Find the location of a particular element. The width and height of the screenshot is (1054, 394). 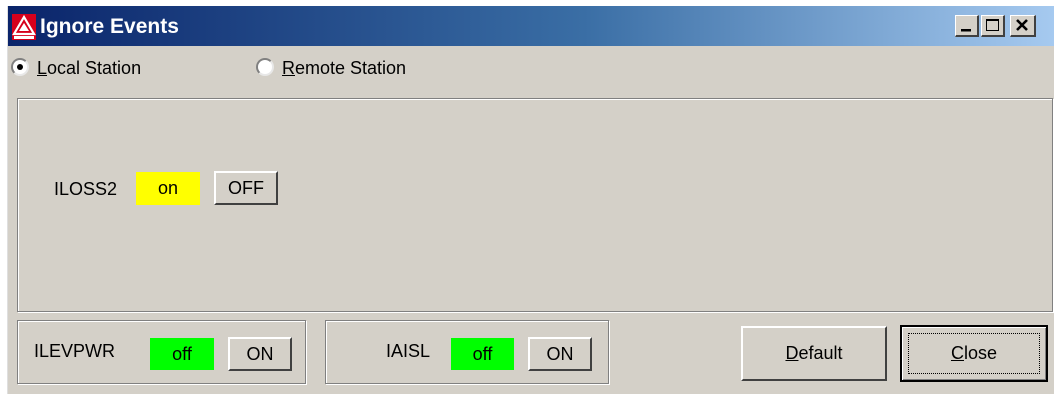

ilevpwr-panel: ILEVPWR off ON is located at coordinates (161, 352).